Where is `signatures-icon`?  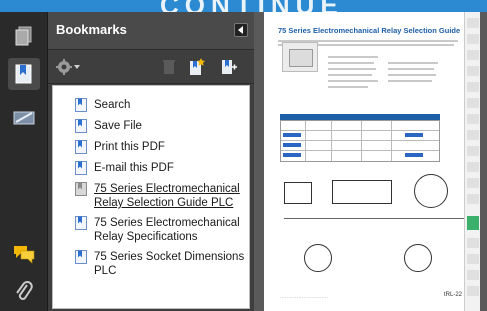
signatures-icon is located at coordinates (24, 118).